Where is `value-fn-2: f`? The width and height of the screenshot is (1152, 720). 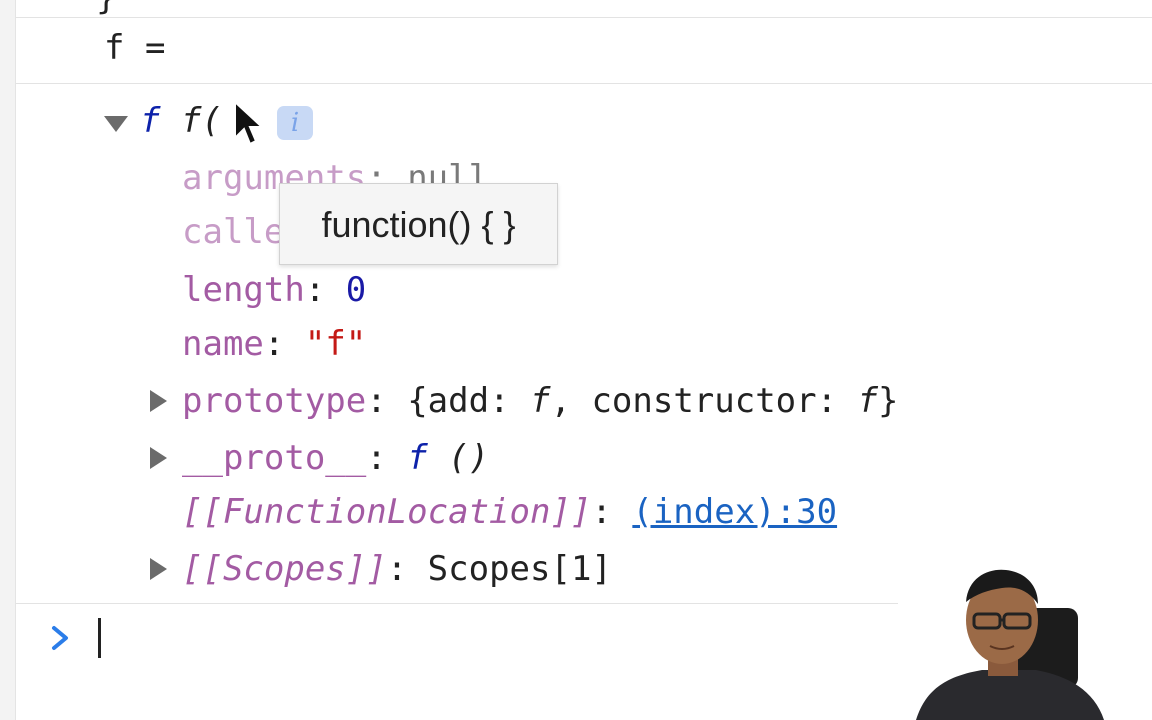 value-fn-2: f is located at coordinates (868, 401).